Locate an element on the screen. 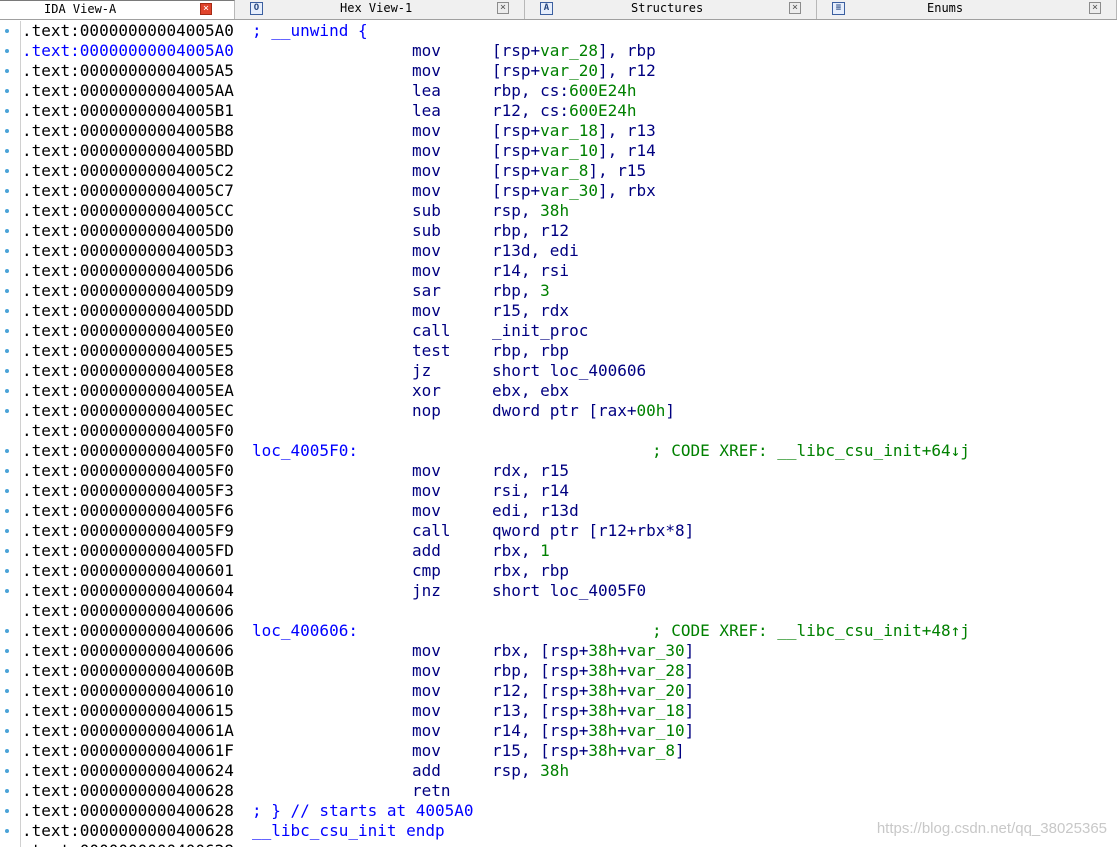 The width and height of the screenshot is (1117, 847). instruction-mnemonic: xor is located at coordinates (426, 391).